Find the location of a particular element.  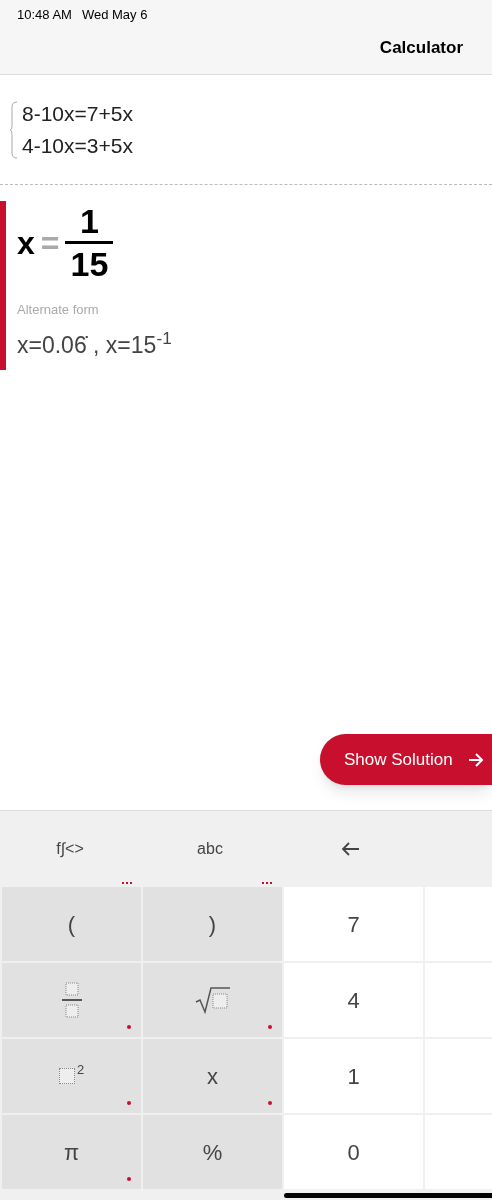

keypad-key: ( is located at coordinates (71, 924).